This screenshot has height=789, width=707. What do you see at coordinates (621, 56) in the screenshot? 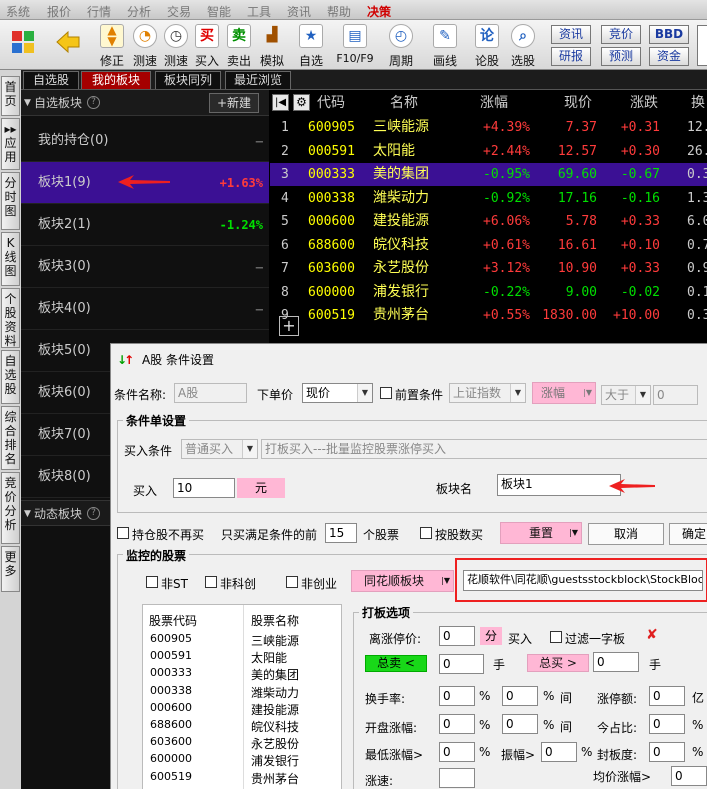
I see `forecast-button: 预测` at bounding box center [621, 56].